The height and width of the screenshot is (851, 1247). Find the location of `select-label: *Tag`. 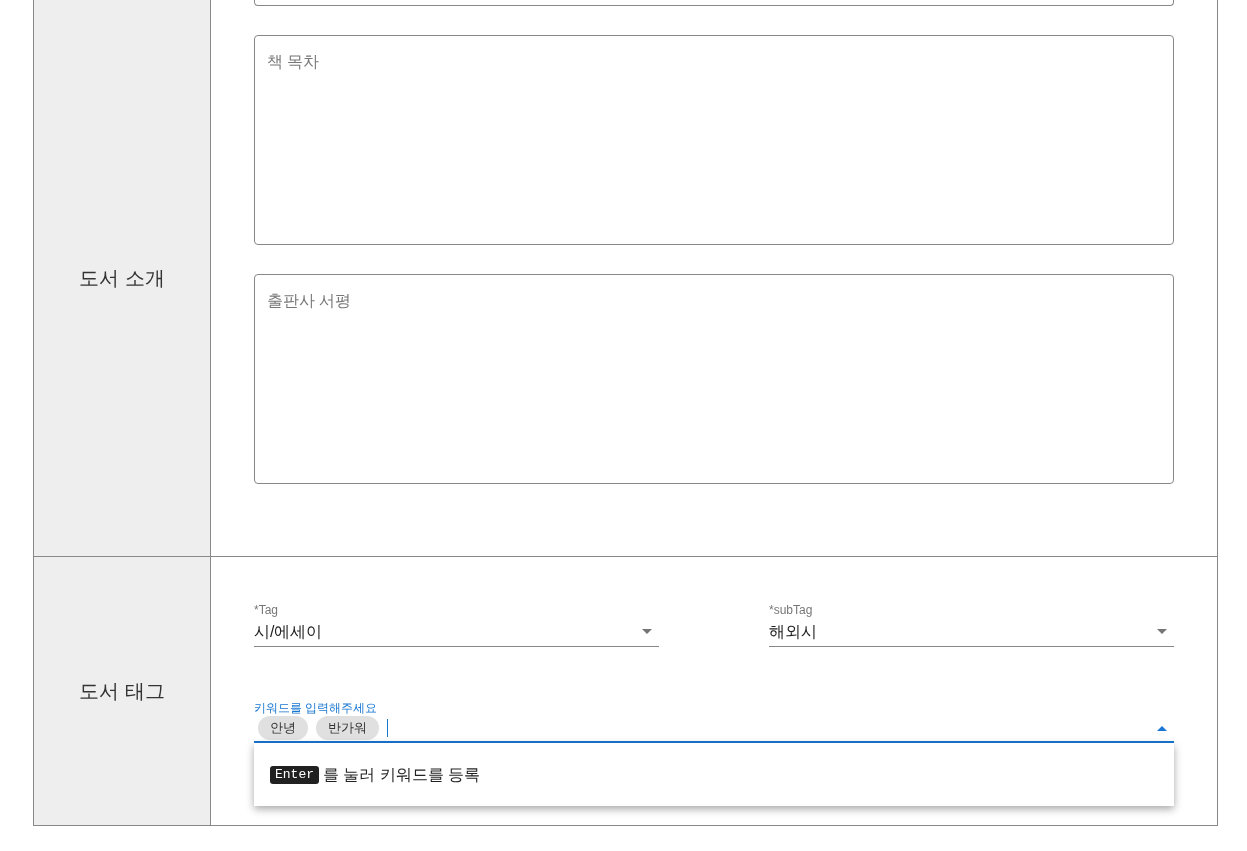

select-label: *Tag is located at coordinates (267, 610).